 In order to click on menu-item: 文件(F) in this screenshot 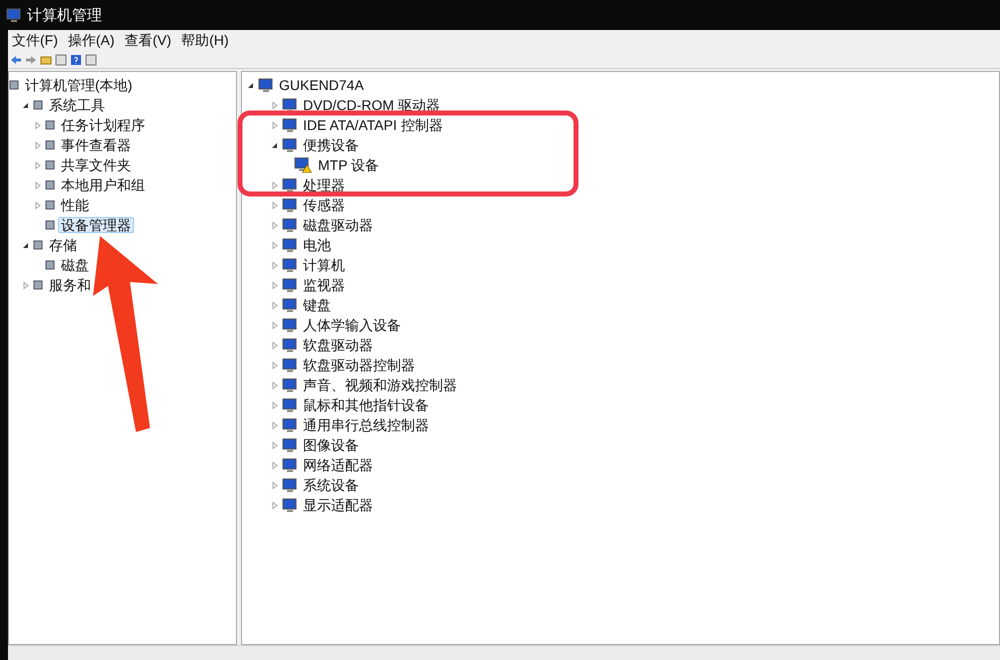, I will do `click(35, 41)`.